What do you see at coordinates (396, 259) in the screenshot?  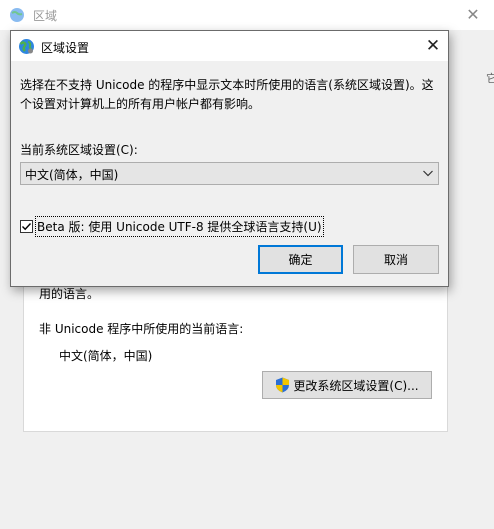 I see `cancel-button: 取消` at bounding box center [396, 259].